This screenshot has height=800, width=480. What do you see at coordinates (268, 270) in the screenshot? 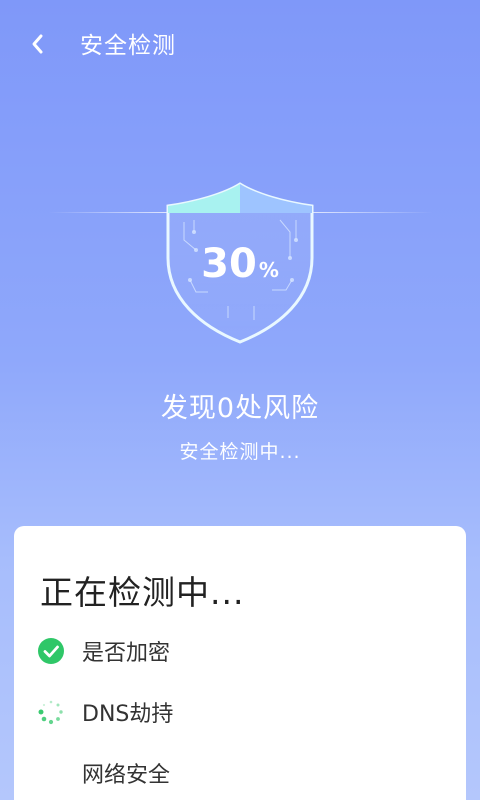
I see `percent-unit: %` at bounding box center [268, 270].